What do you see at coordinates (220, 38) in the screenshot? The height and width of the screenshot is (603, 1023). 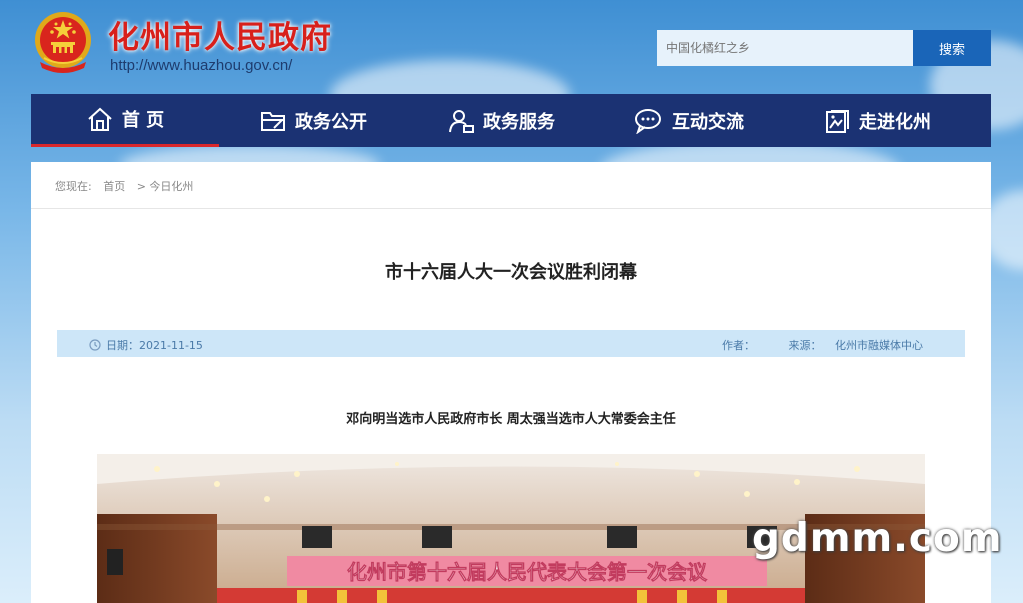 I see `site-title: 化州市人民政府` at bounding box center [220, 38].